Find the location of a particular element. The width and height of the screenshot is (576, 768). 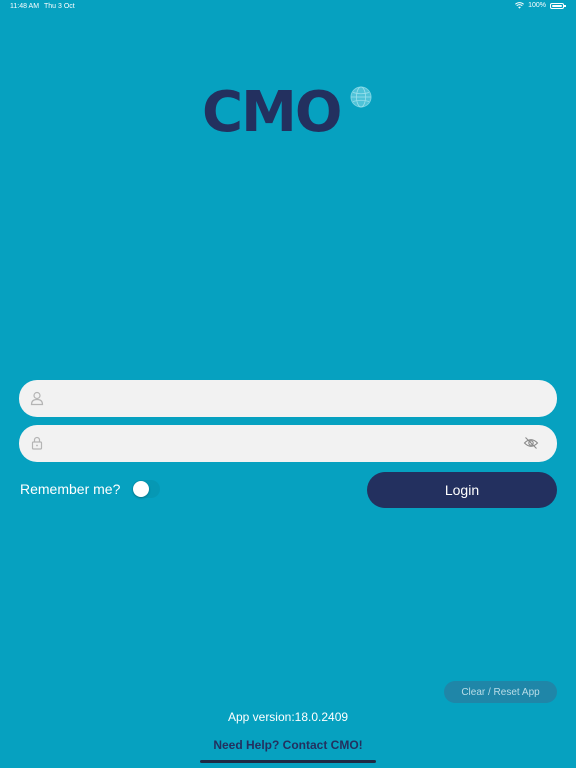

home-indicator is located at coordinates (288, 761).